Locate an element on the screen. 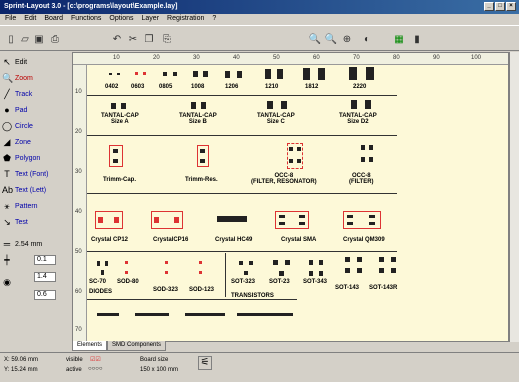 Image resolution: width=519 pixels, height=382 pixels. print-icon: ⎙ is located at coordinates (55, 39).